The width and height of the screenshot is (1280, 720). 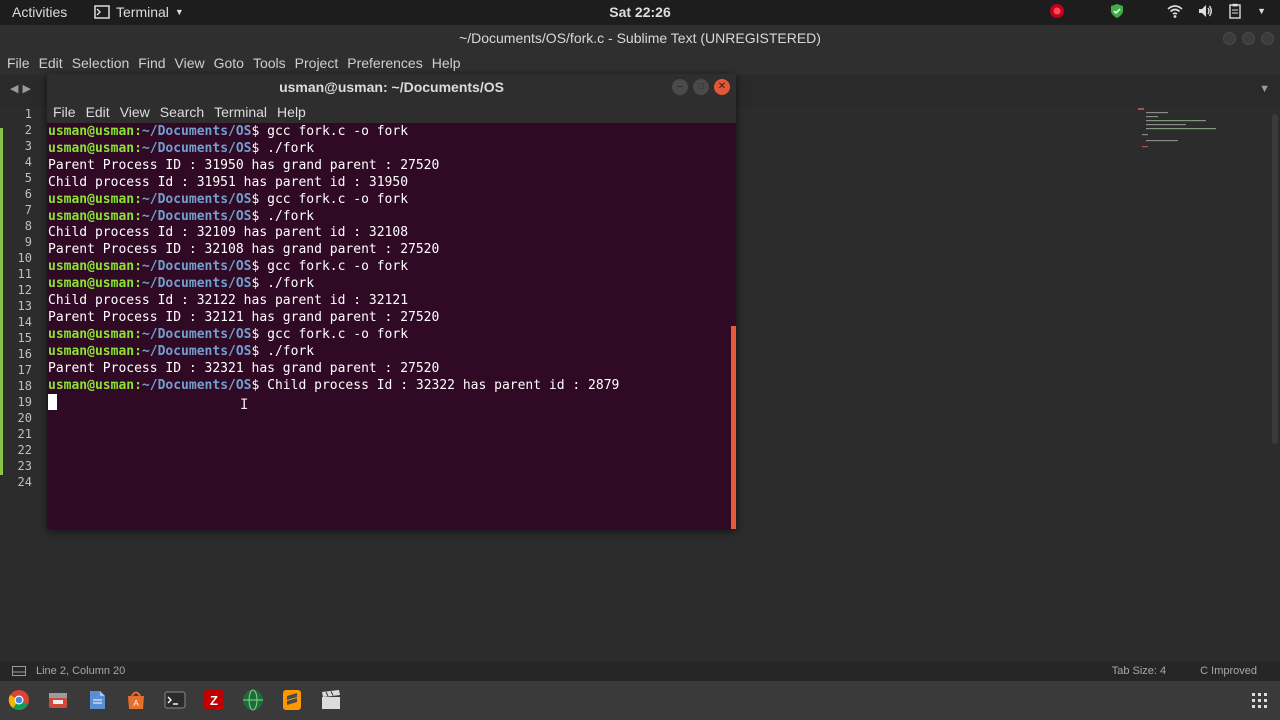 I want to click on line-number: 10, so click(x=24, y=258).